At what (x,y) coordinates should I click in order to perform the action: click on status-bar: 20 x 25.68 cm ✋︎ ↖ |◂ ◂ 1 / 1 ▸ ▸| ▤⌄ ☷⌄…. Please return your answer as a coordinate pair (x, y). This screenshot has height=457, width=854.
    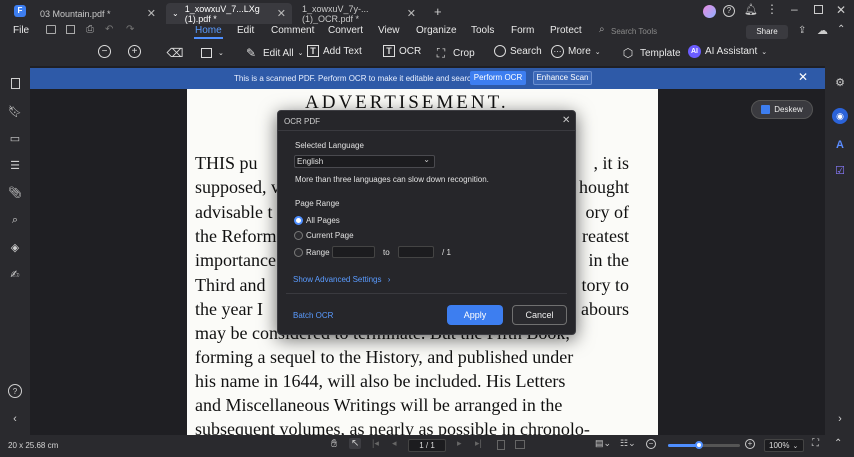
    Looking at the image, I should click on (427, 446).